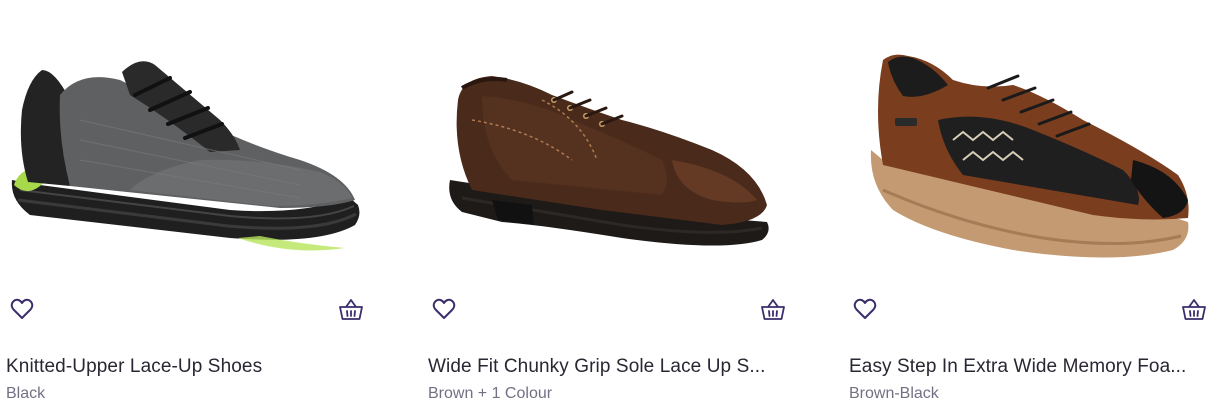  What do you see at coordinates (185, 156) in the screenshot?
I see `knit-sneaker-image` at bounding box center [185, 156].